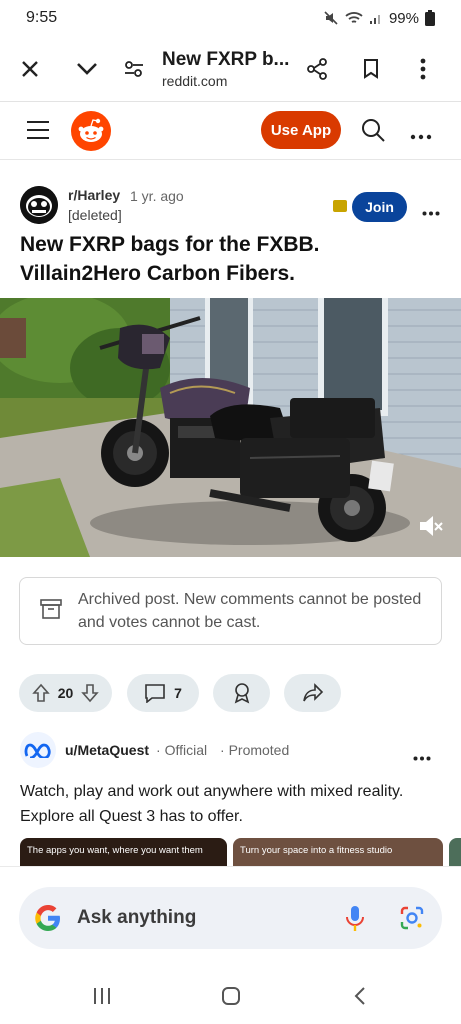  I want to click on menu-icon, so click(38, 130).